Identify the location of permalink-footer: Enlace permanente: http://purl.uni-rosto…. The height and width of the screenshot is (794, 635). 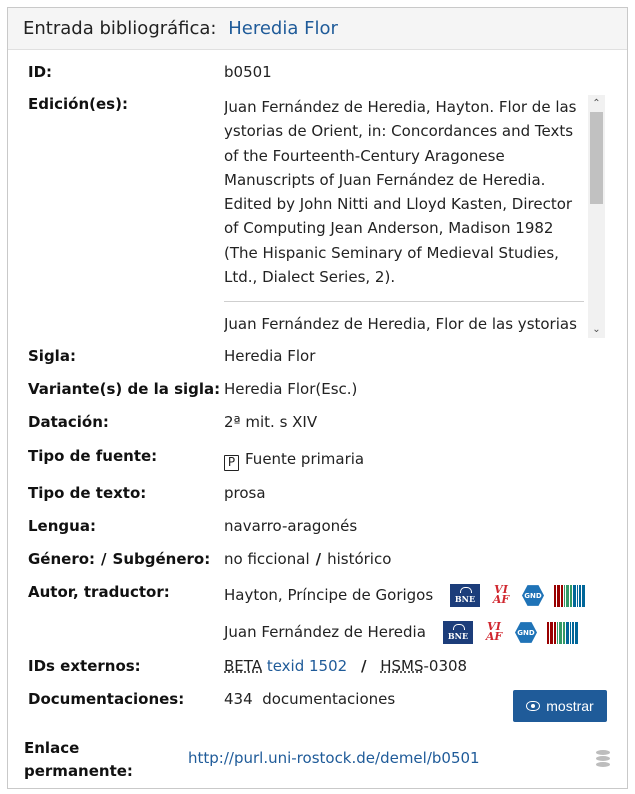
(317, 760).